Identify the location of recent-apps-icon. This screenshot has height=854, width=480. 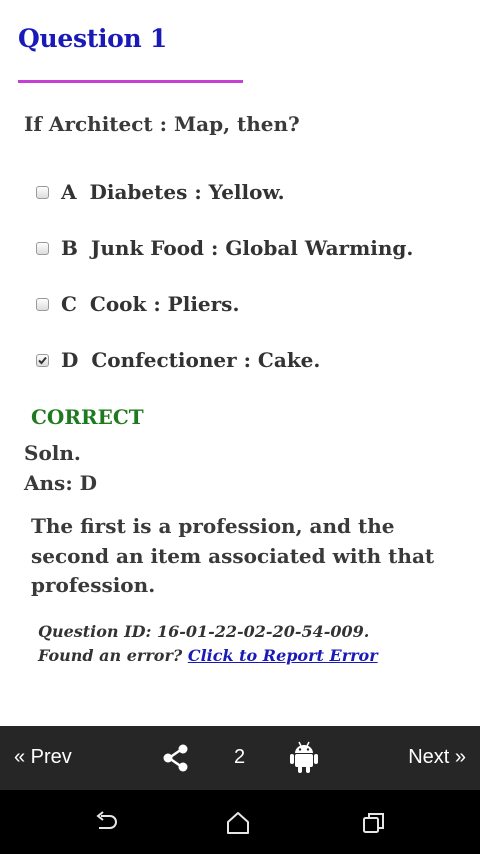
(374, 823).